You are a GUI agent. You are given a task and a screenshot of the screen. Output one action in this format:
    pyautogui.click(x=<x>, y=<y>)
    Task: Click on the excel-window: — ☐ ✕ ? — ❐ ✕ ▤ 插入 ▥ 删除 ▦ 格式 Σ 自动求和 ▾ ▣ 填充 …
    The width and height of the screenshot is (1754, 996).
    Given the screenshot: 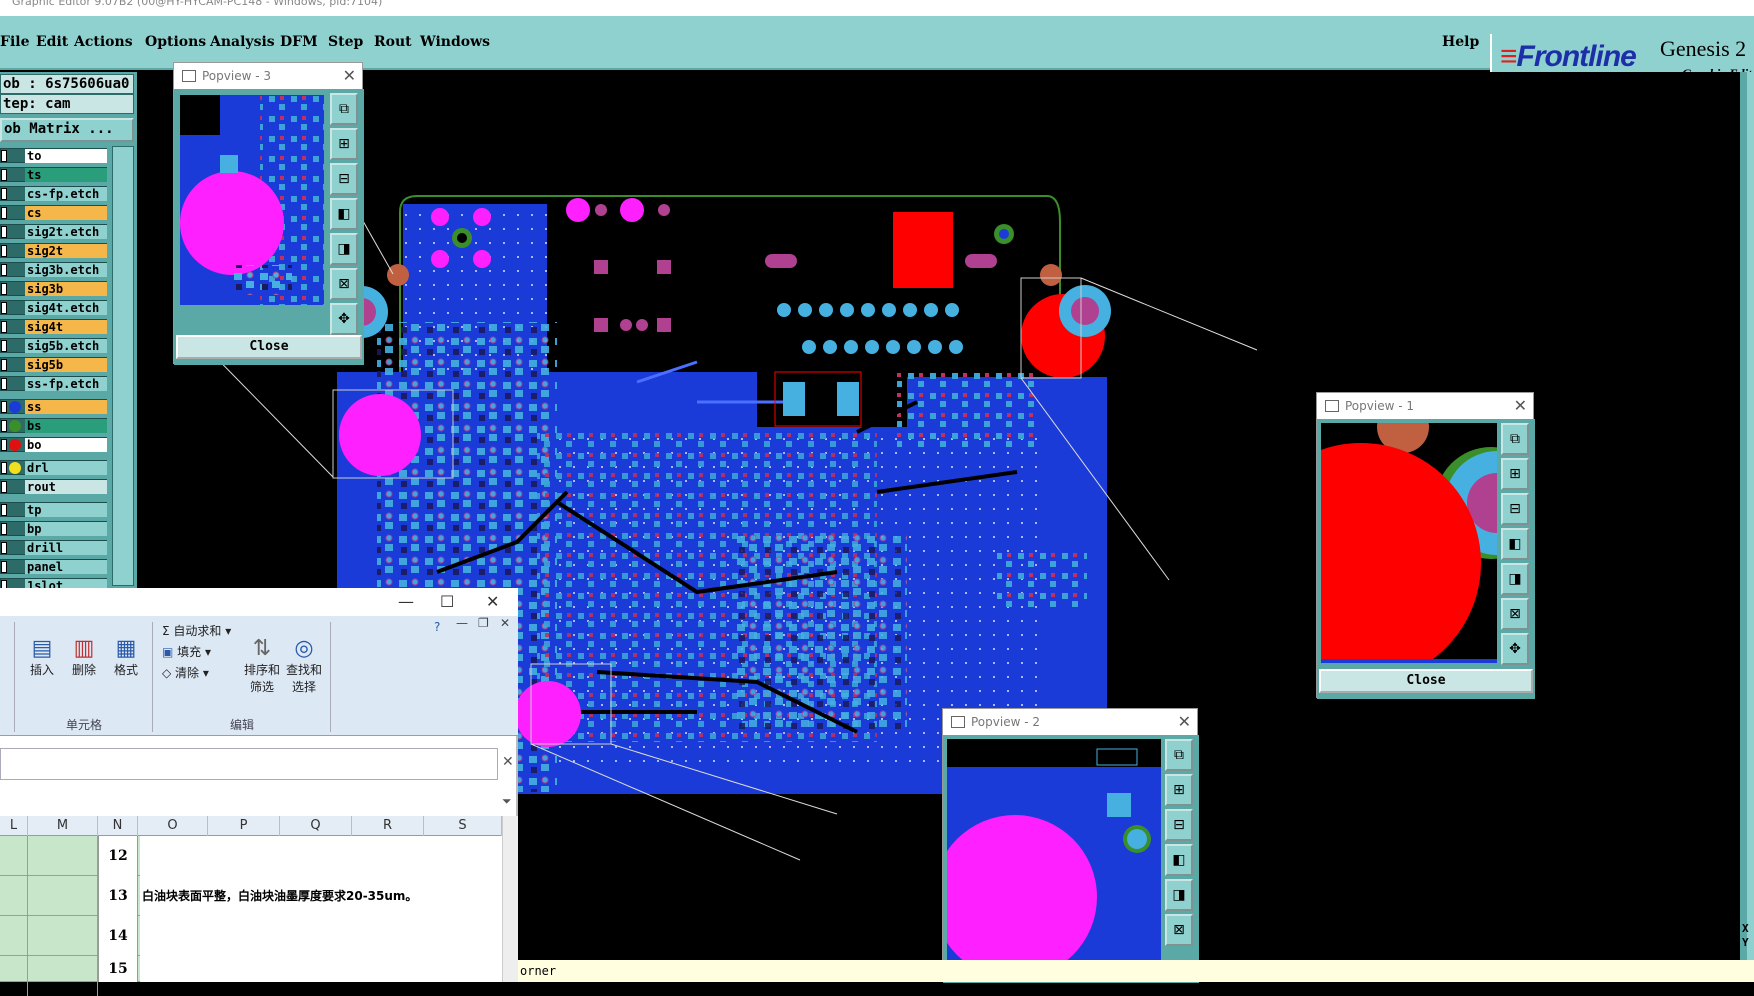 What is the action you would take?
    pyautogui.click(x=259, y=792)
    